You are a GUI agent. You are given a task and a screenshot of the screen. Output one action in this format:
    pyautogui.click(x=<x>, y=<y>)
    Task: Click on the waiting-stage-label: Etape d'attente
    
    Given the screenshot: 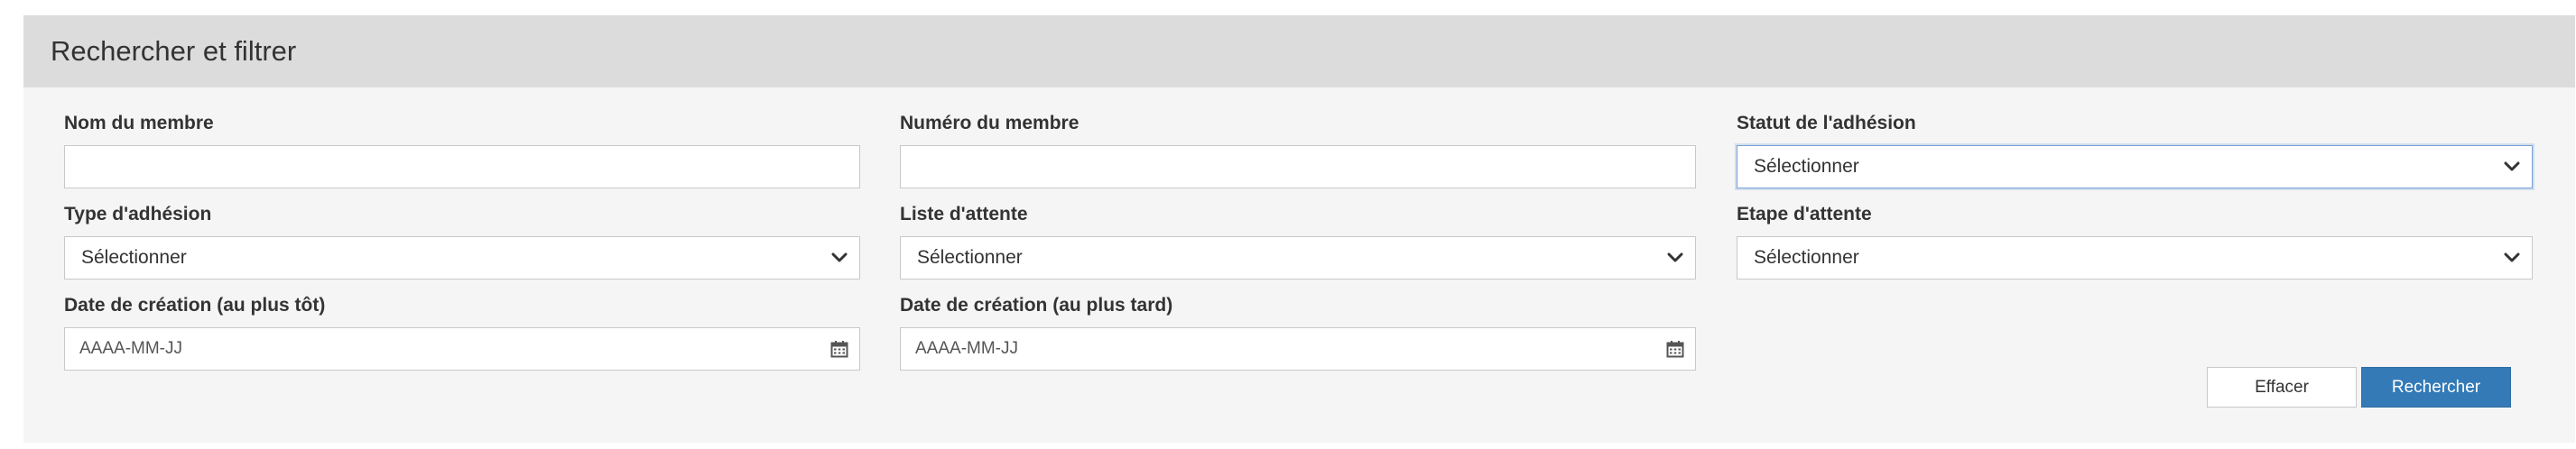 What is the action you would take?
    pyautogui.click(x=1804, y=214)
    